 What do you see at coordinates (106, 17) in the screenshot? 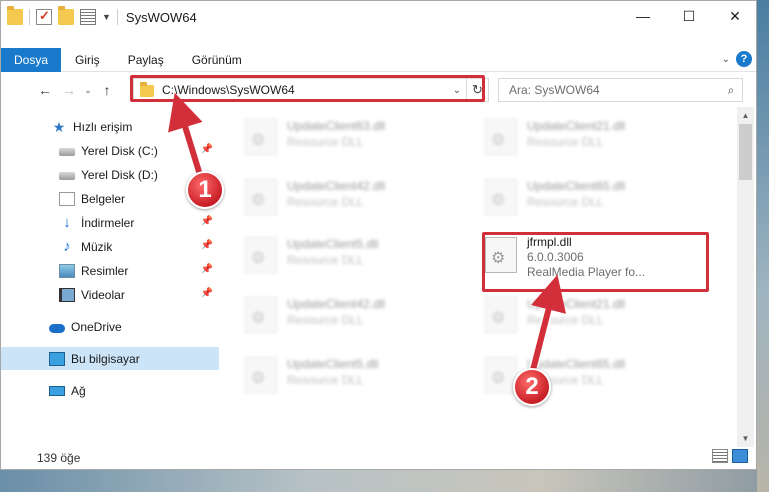
I see `qat-dropdown-icon: ▼` at bounding box center [106, 17].